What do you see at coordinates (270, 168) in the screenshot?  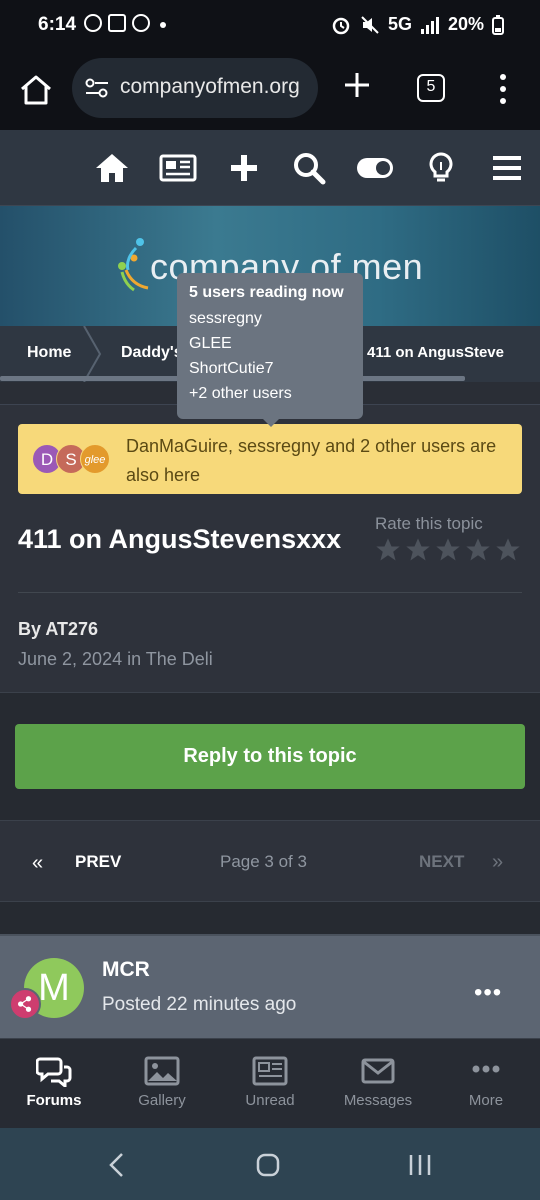 I see `site-nav` at bounding box center [270, 168].